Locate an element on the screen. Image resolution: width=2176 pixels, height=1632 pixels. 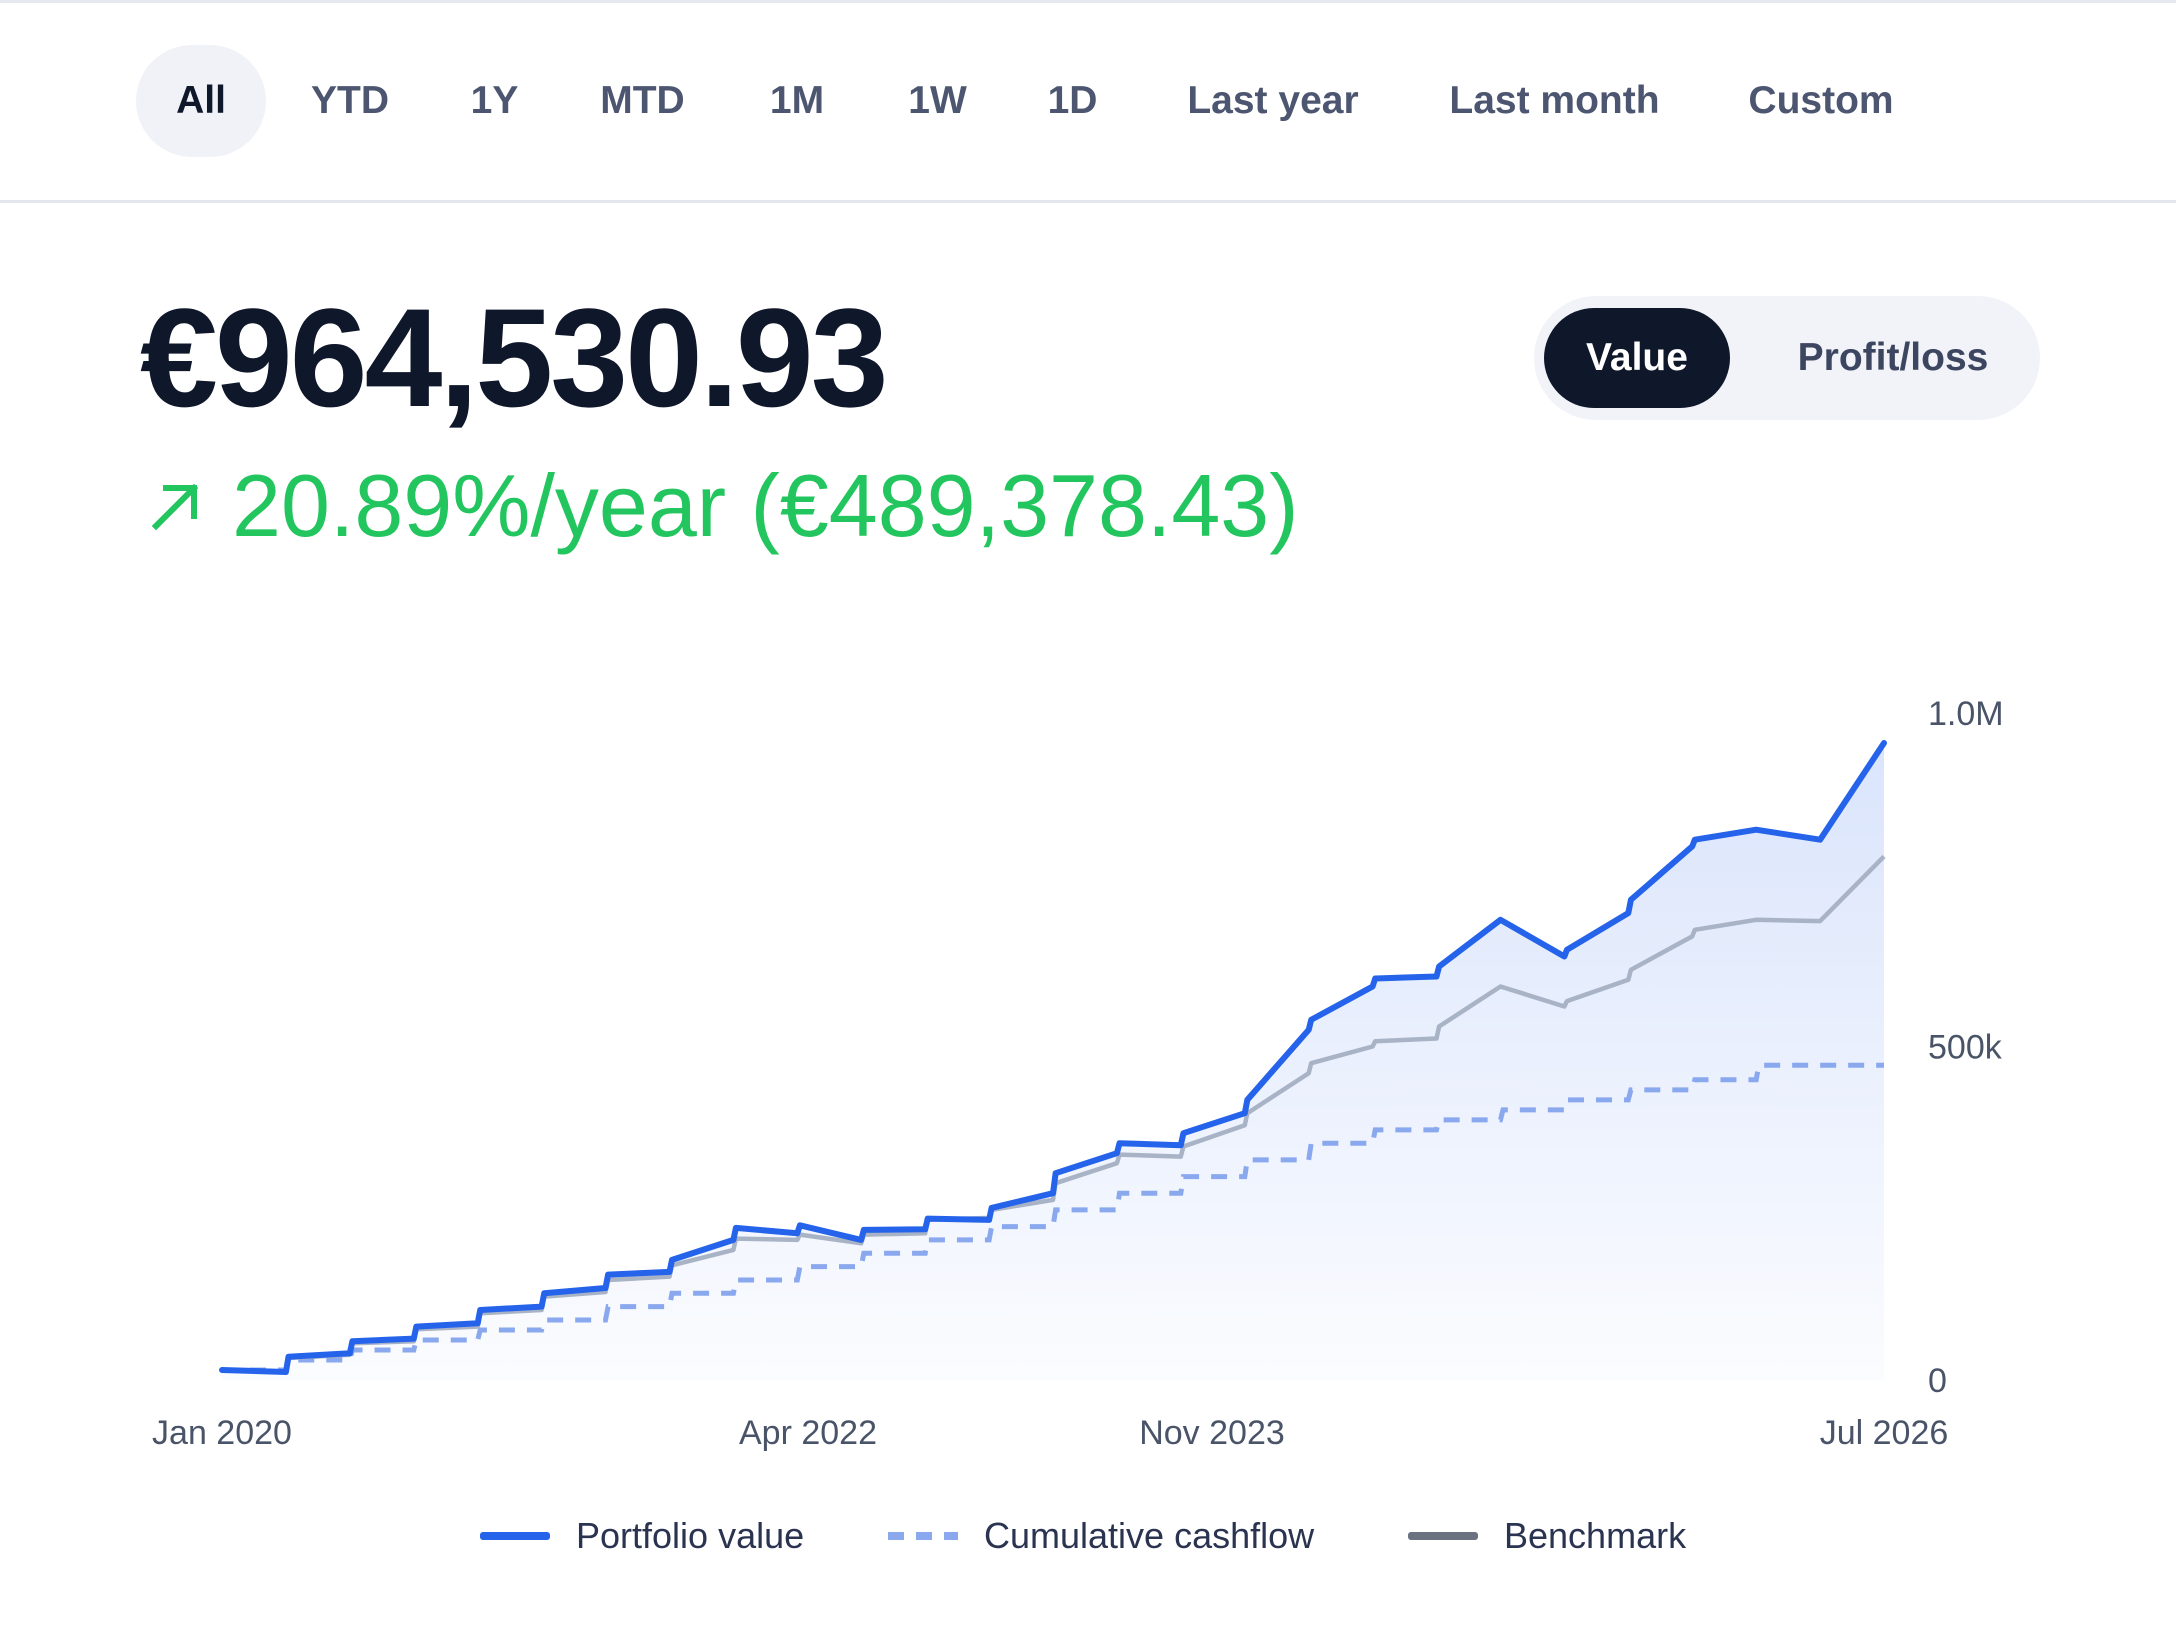
tab-all: All is located at coordinates (201, 101).